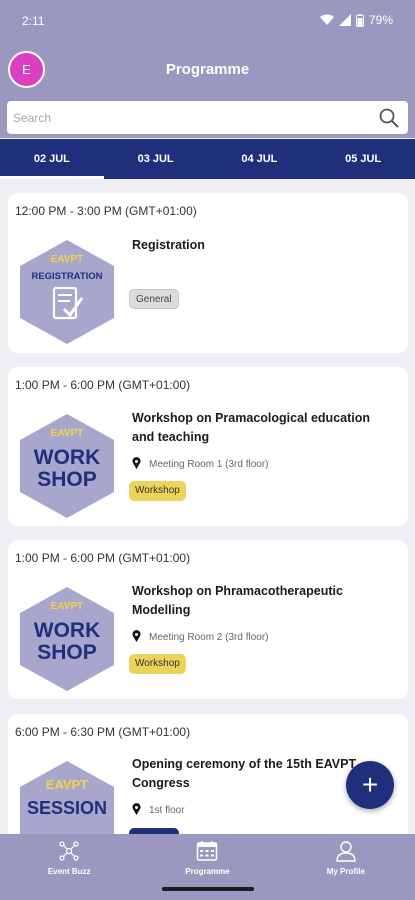 The height and width of the screenshot is (900, 415). I want to click on location-text: 1st floor, so click(167, 810).